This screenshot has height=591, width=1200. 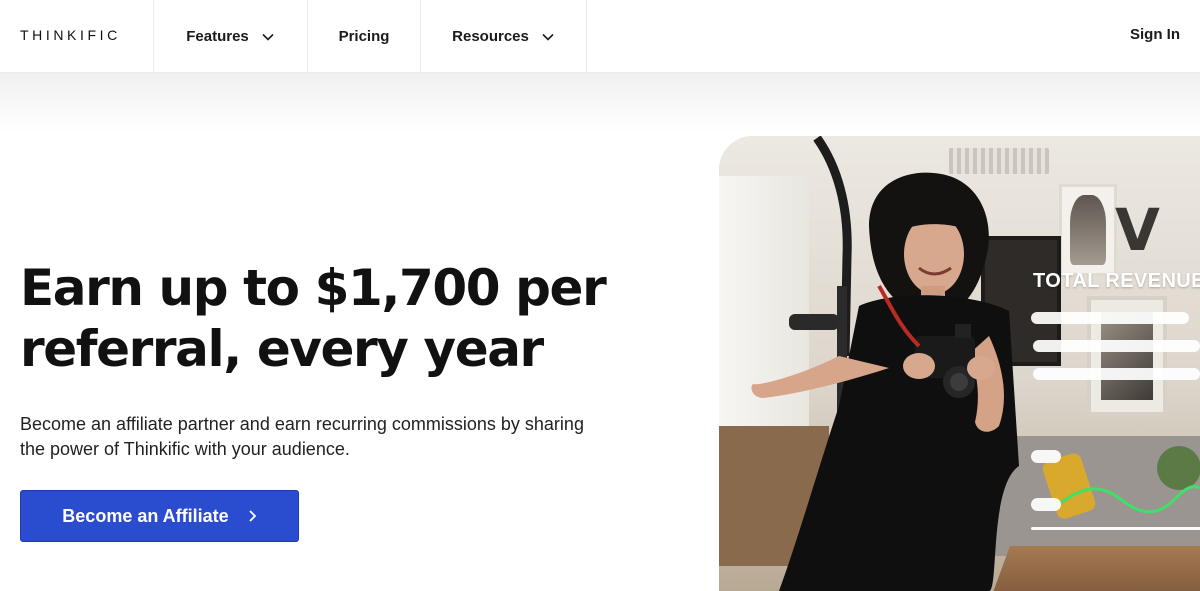 What do you see at coordinates (70, 35) in the screenshot?
I see `thinkific-logo: THINKIFIC` at bounding box center [70, 35].